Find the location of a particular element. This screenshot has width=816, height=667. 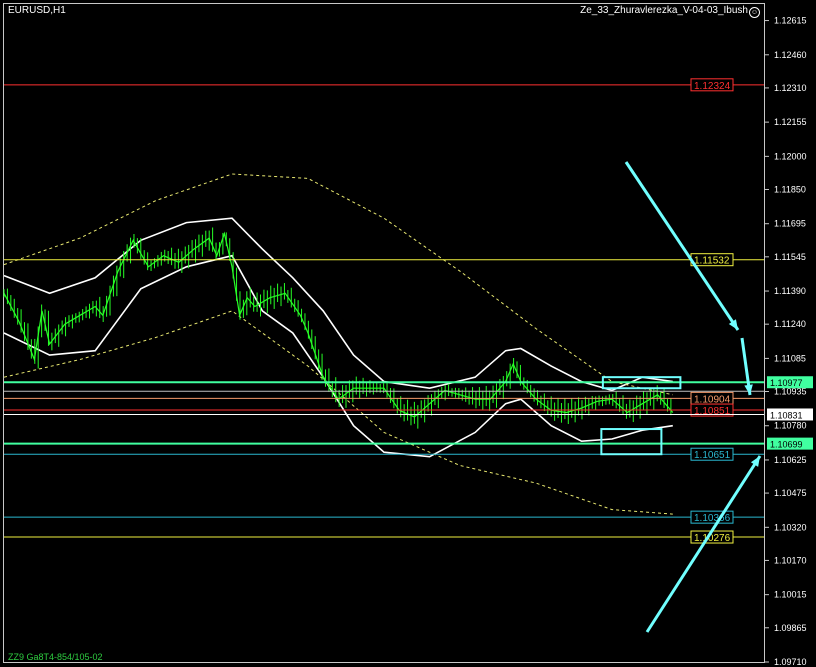

axis-marker-label-2: 1.10977 is located at coordinates (786, 383).